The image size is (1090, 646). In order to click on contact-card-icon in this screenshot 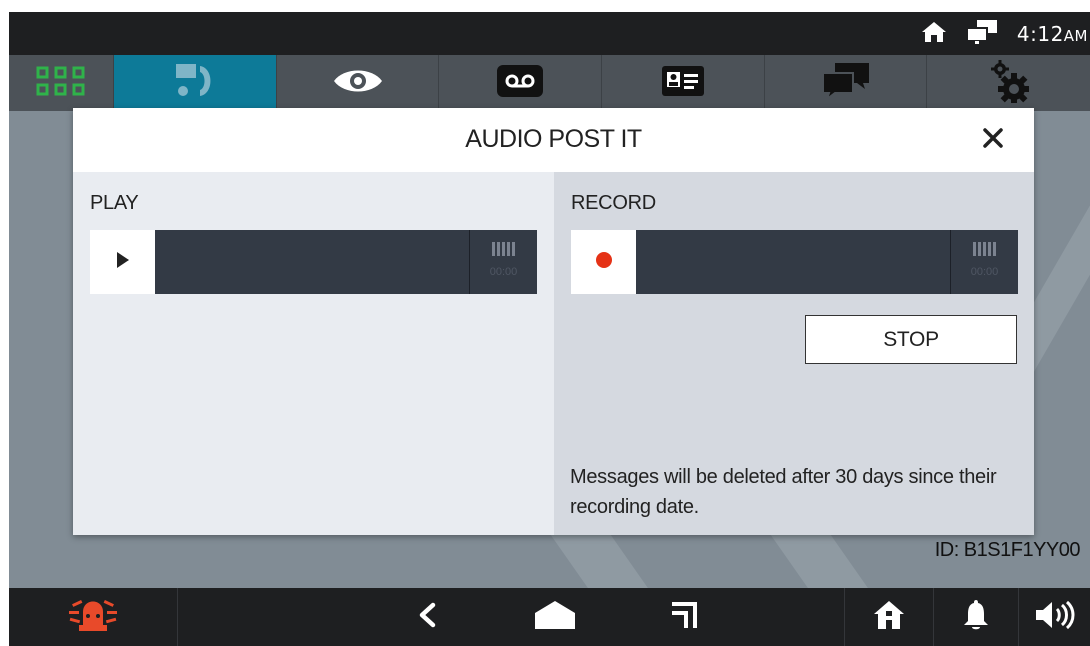, I will do `click(683, 83)`.